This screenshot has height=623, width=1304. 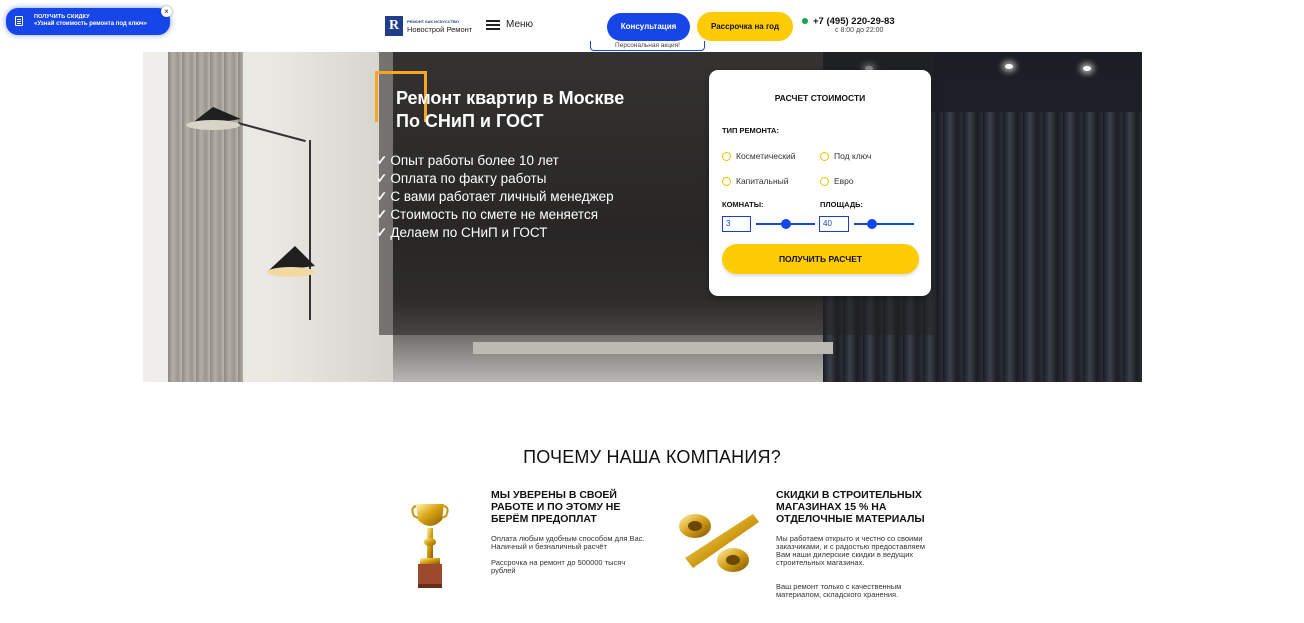 I want to click on feature-item: ✓ С вами работает личный менеджер, so click(x=495, y=196).